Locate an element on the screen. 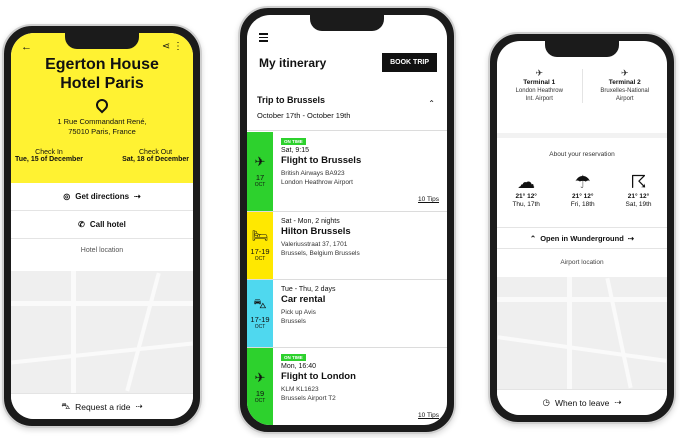  landing-icon: ✈ is located at coordinates (624, 73).